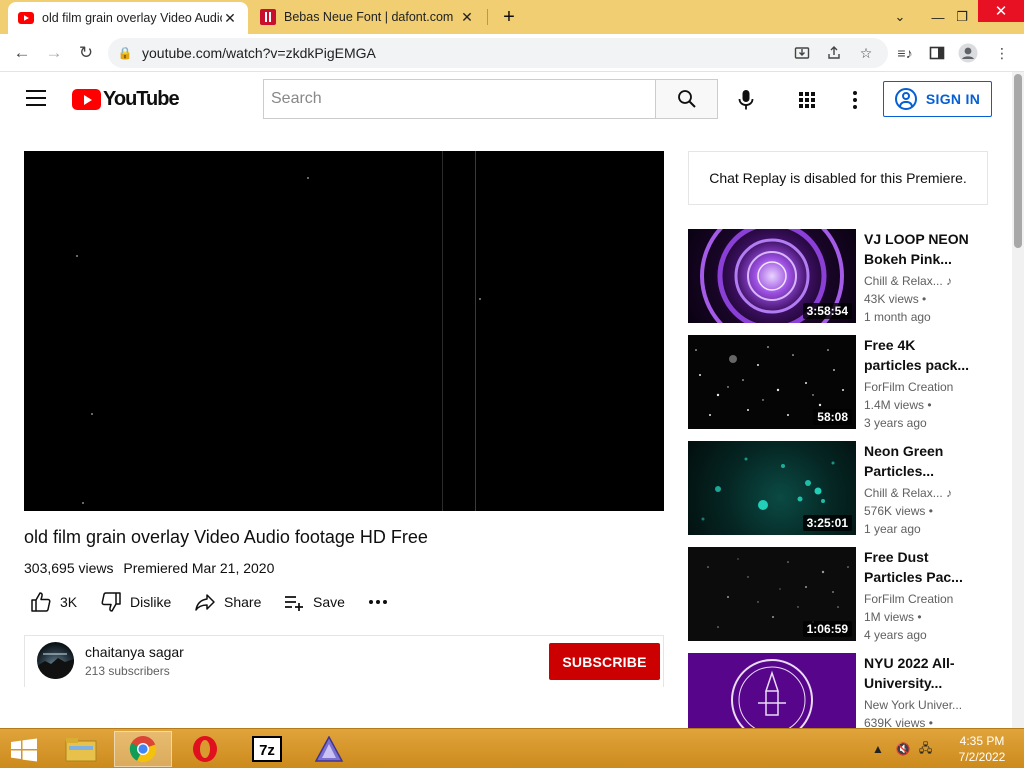 The height and width of the screenshot is (768, 1024). Describe the element at coordinates (827, 629) in the screenshot. I see `video-duration: 1:06:59` at that location.